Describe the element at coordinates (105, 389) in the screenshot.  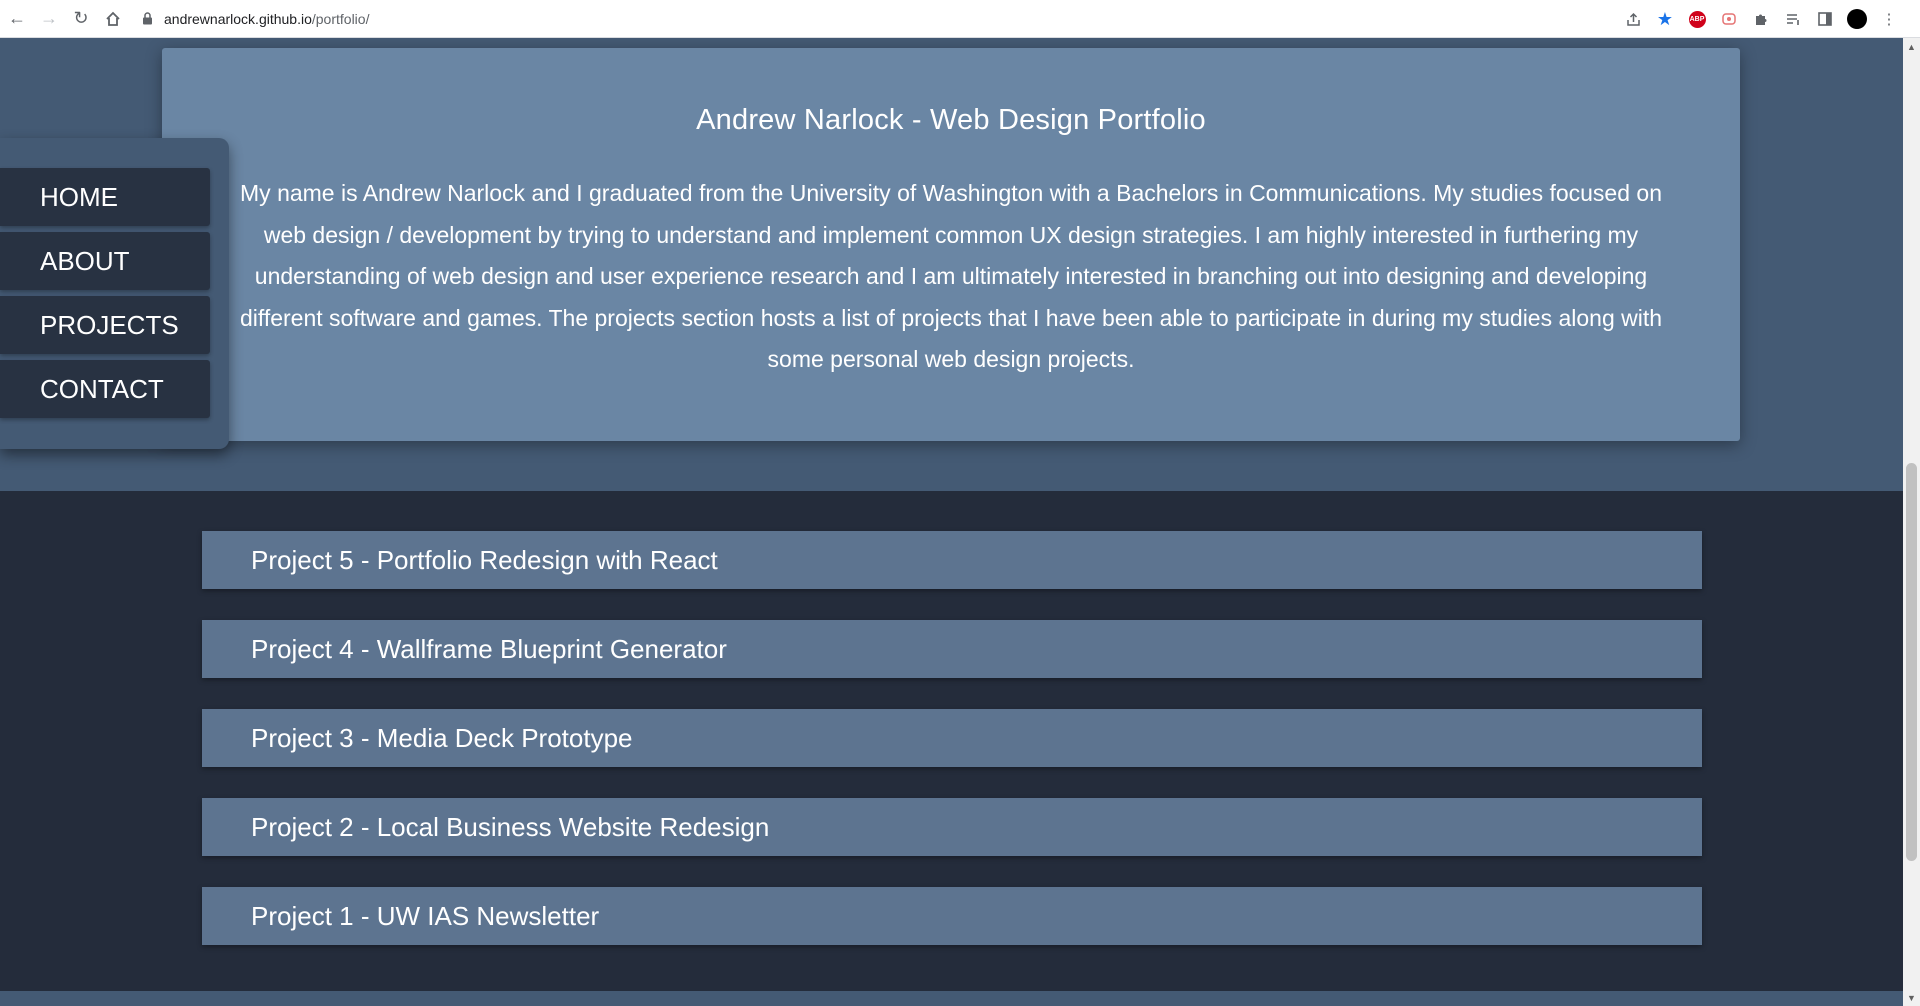
I see `nav-contact-link: CONTACT` at that location.